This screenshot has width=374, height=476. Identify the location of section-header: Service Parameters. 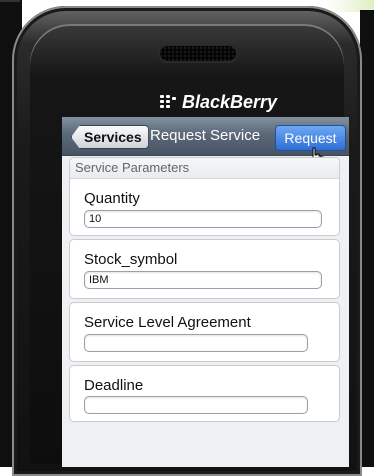
(204, 168).